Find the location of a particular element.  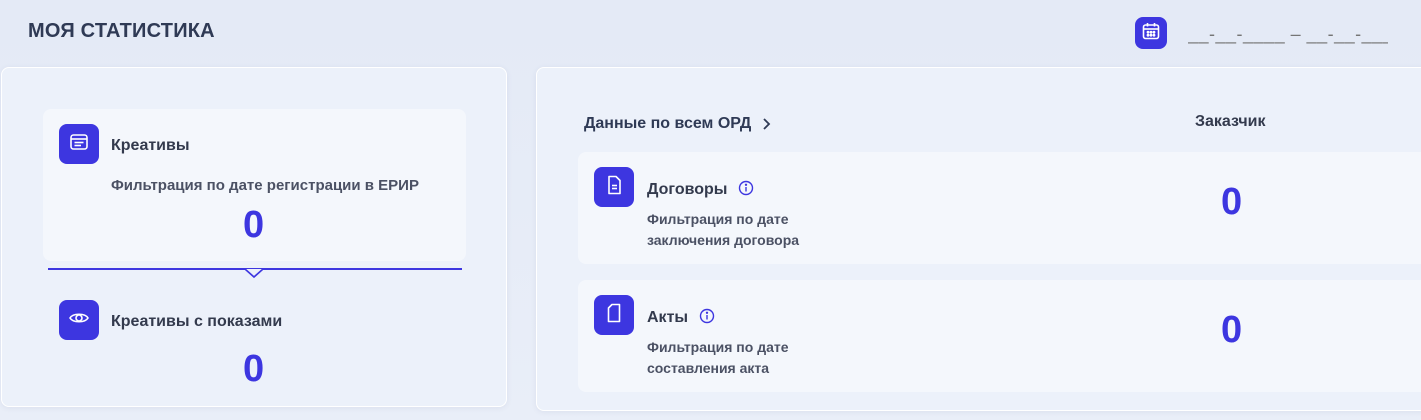

acts-title-wrap: Акты is located at coordinates (681, 317).